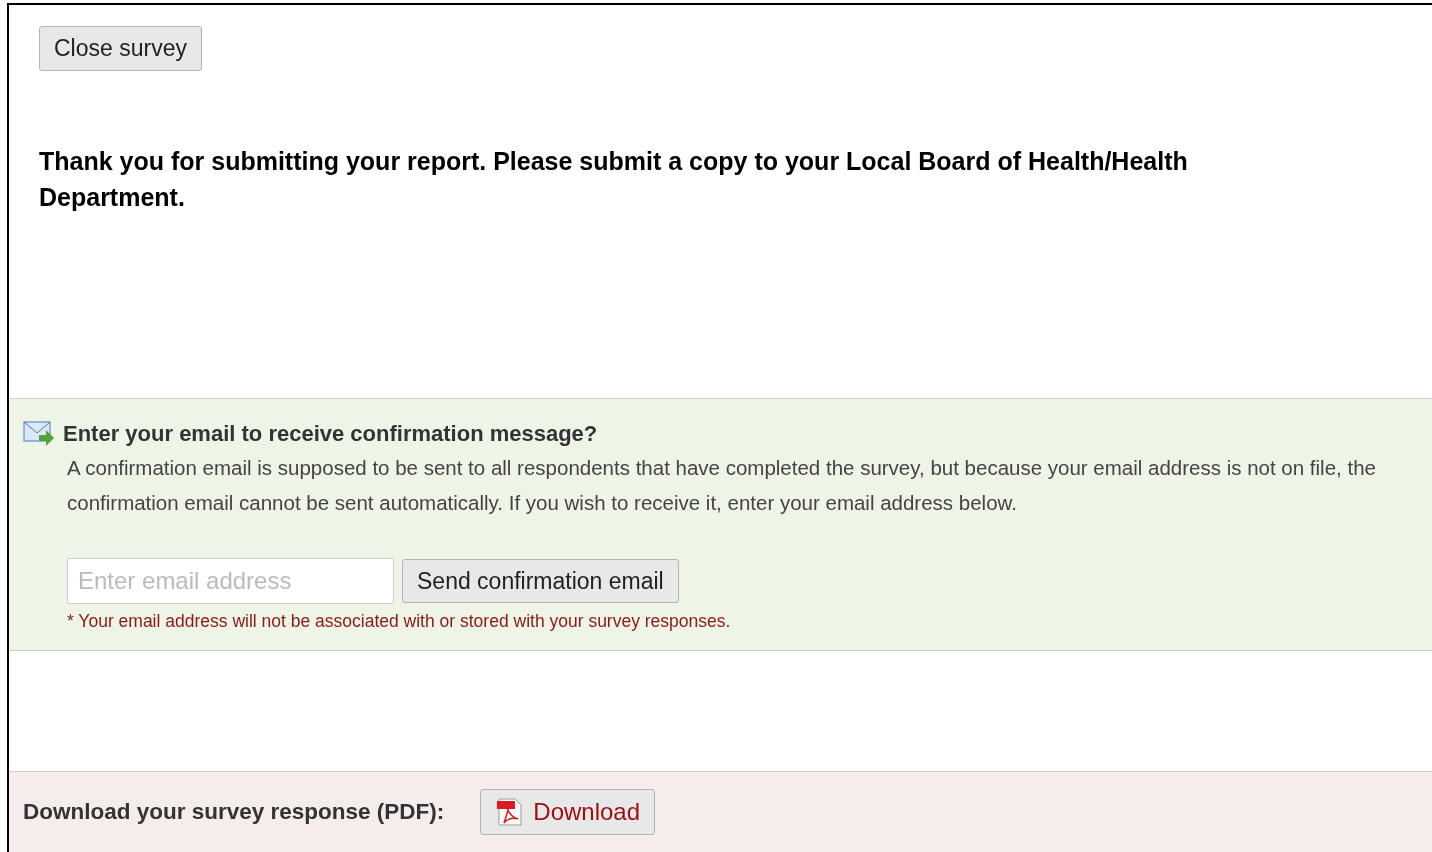 The image size is (1432, 852). What do you see at coordinates (120, 48) in the screenshot?
I see `close-survey-button: Close survey` at bounding box center [120, 48].